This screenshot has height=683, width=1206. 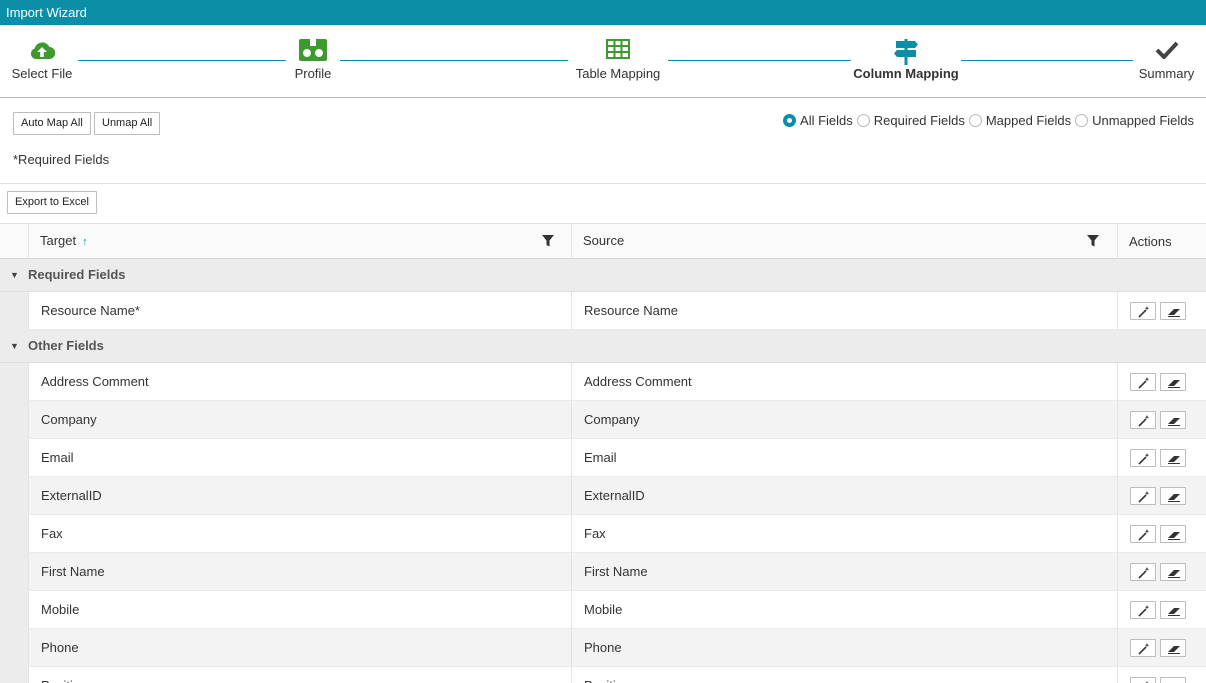 I want to click on table-row: Phone Phone, so click(x=617, y=648).